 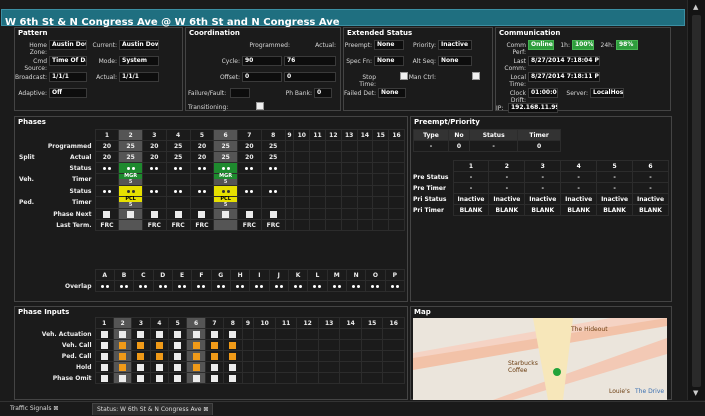 I want to click on phase-number: 16, so click(x=396, y=135).